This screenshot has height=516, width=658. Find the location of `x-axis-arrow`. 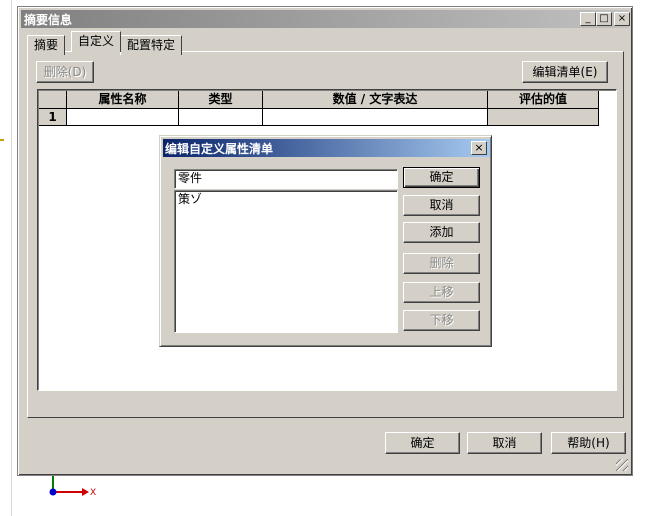

x-axis-arrow is located at coordinates (85, 492).